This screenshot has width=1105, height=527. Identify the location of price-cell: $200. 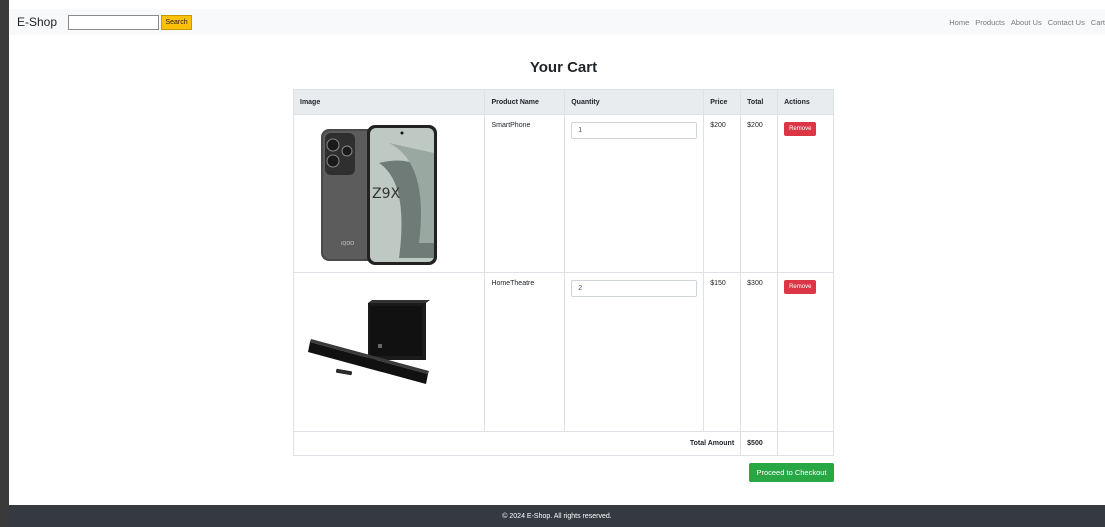
(722, 193).